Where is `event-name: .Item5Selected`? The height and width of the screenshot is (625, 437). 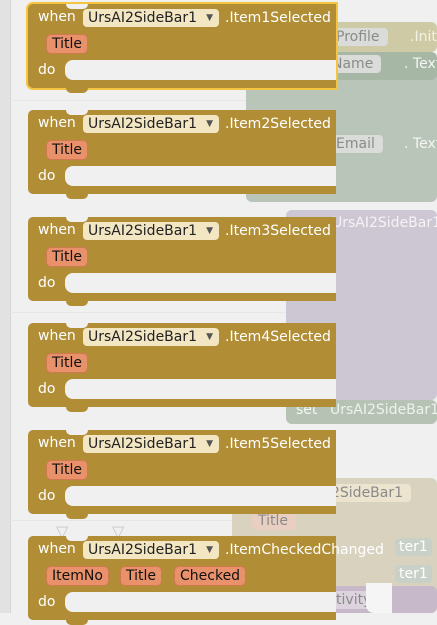 event-name: .Item5Selected is located at coordinates (278, 444).